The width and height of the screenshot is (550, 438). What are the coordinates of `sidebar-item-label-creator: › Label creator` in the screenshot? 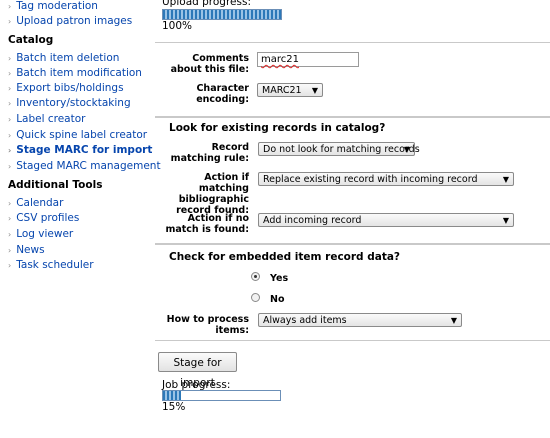 It's located at (46, 119).